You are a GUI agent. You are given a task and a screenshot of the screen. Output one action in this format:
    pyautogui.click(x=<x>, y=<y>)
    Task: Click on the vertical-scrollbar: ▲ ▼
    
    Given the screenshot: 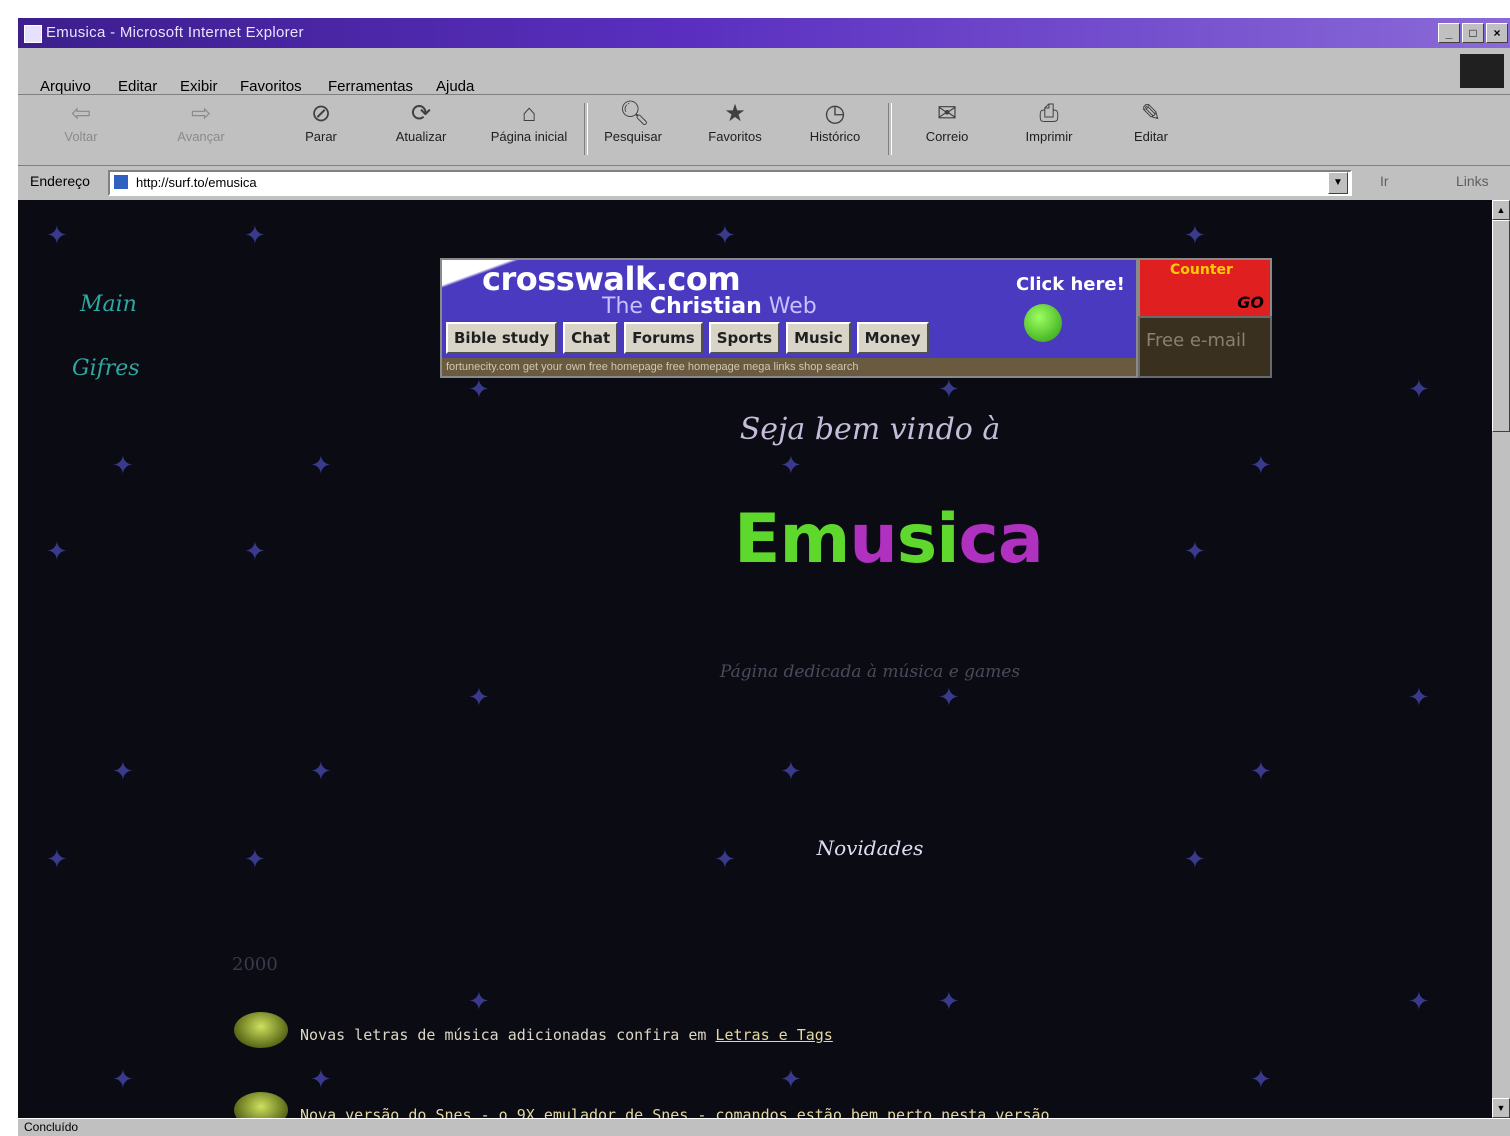 What is the action you would take?
    pyautogui.click(x=1501, y=659)
    